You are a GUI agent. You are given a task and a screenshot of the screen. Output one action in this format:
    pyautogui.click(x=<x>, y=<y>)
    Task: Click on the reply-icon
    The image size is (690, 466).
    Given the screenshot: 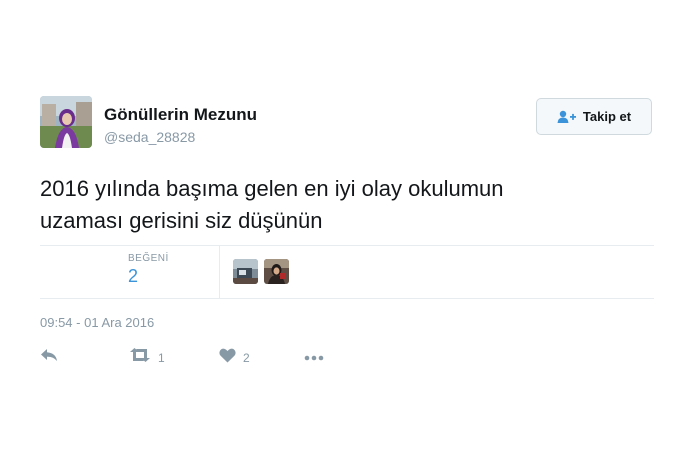 What is the action you would take?
    pyautogui.click(x=49, y=357)
    